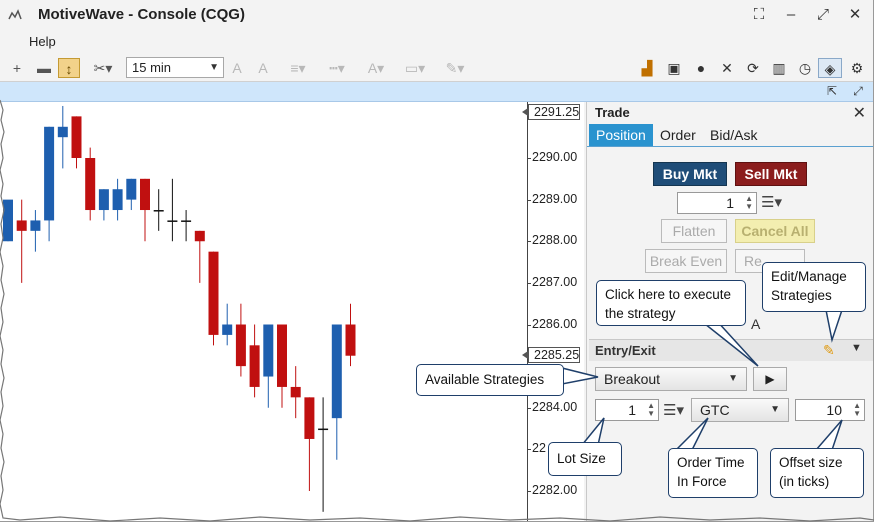  I want to click on callout-edit-strategies: Edit/Manage Strategies, so click(814, 287).